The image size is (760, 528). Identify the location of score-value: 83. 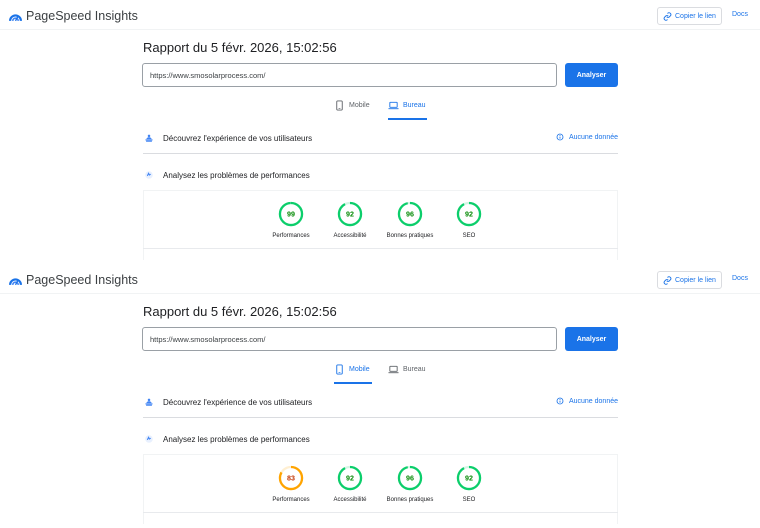
(291, 478).